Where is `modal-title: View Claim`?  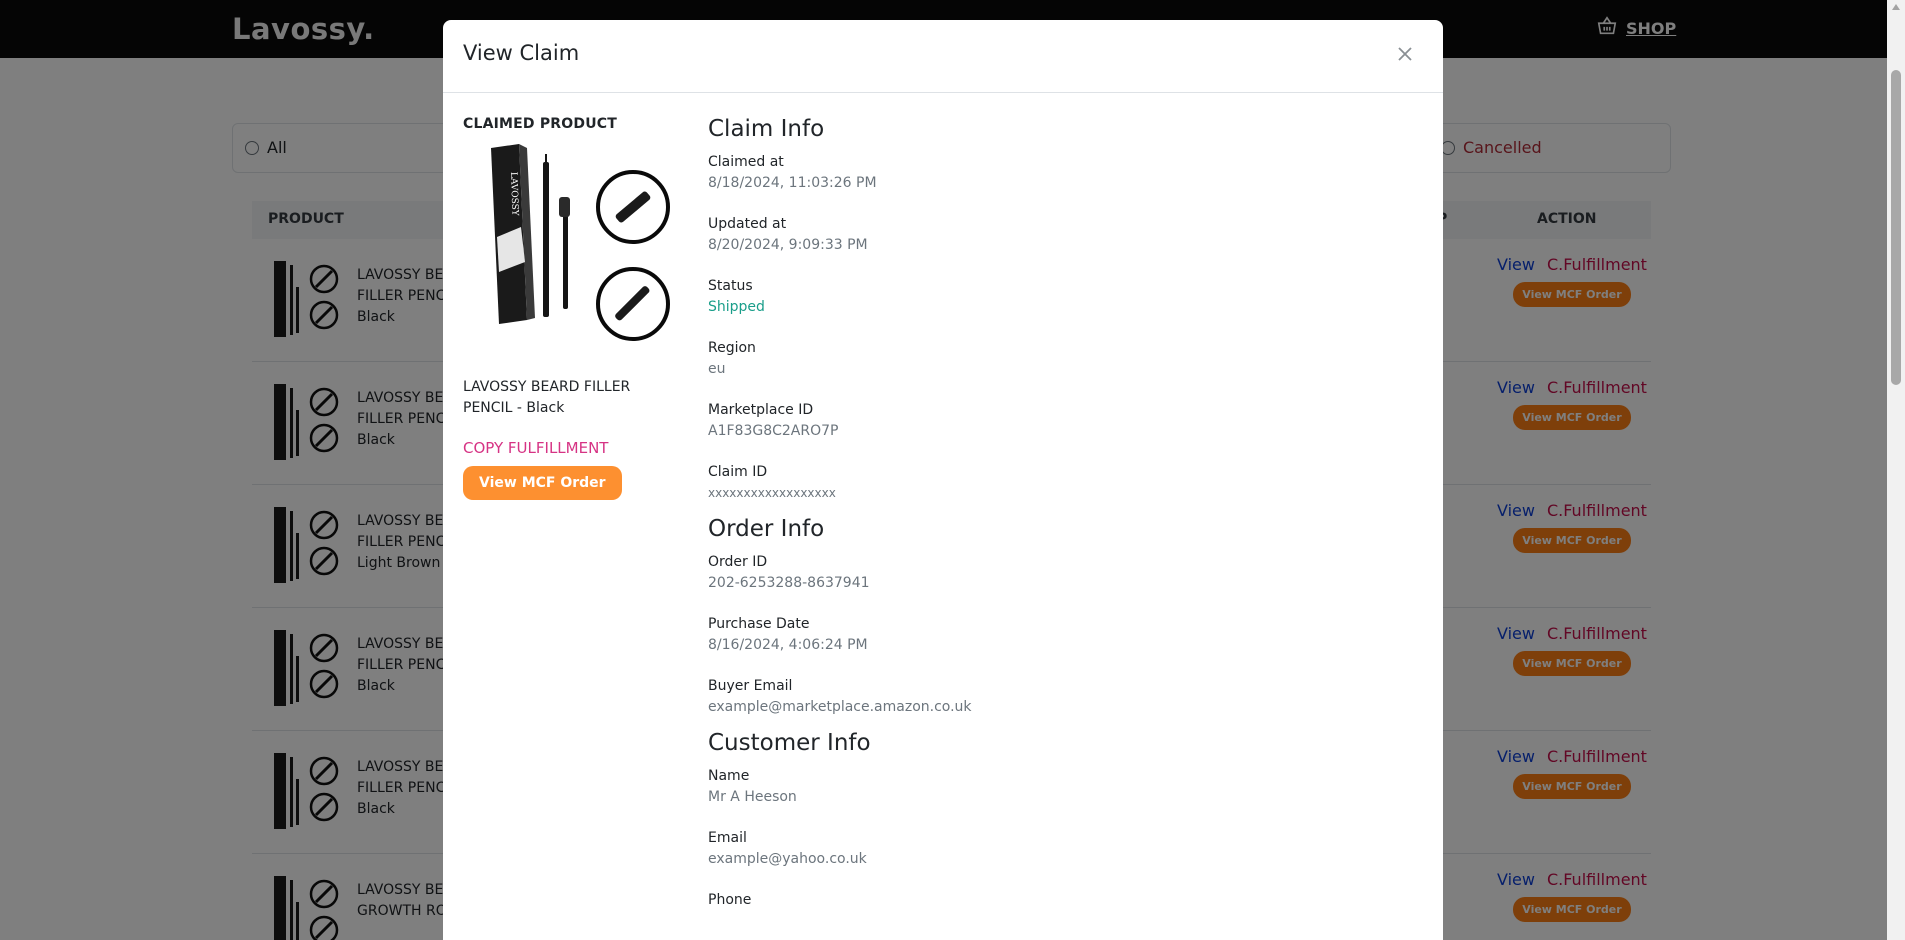
modal-title: View Claim is located at coordinates (521, 53).